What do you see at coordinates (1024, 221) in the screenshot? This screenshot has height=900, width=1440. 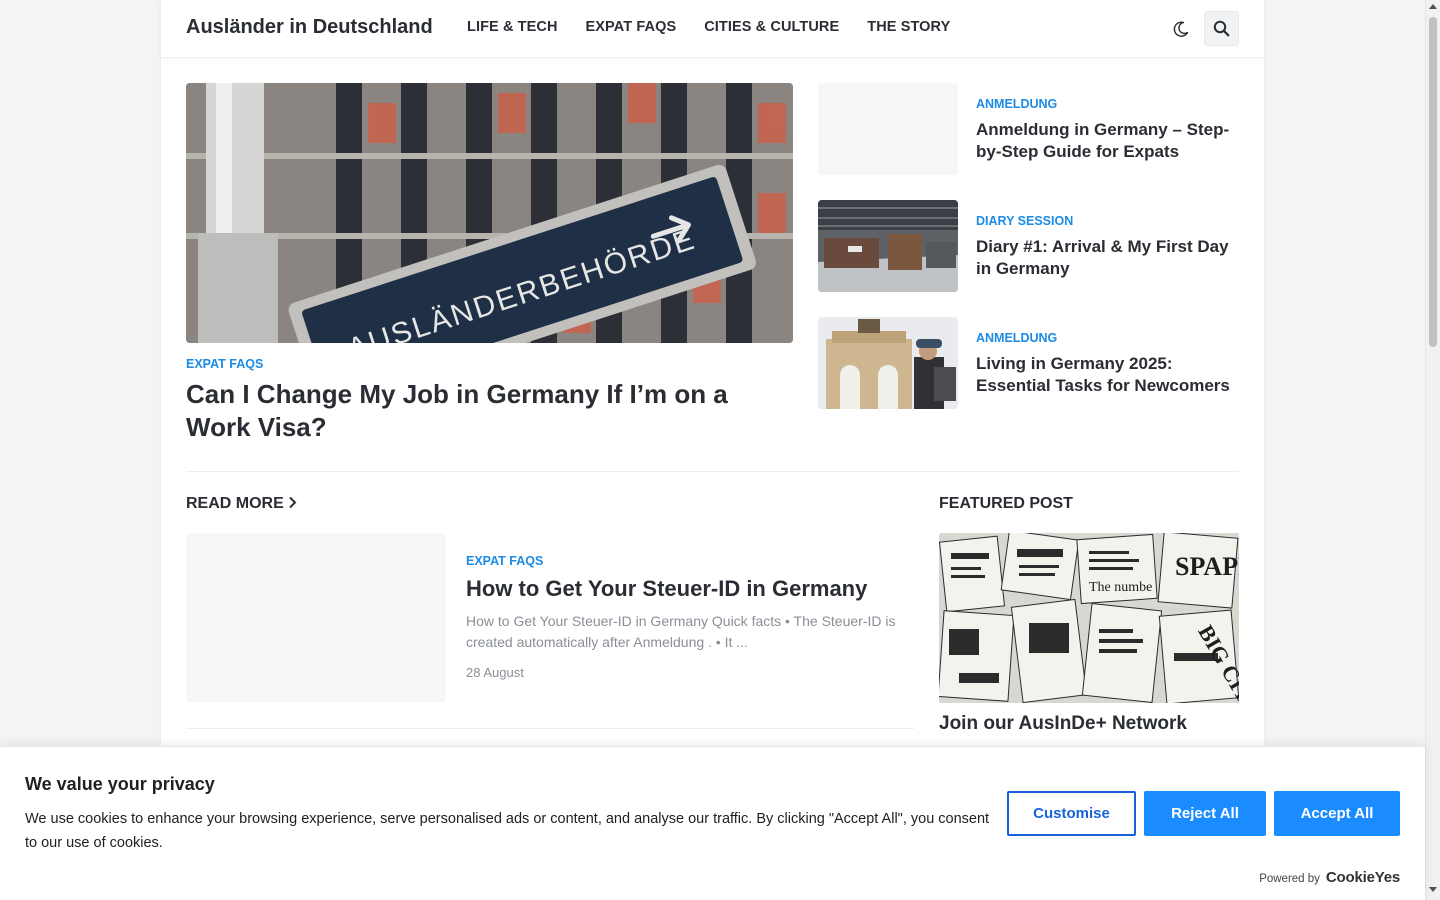 I see `side-post-category: DIARY SESSION` at bounding box center [1024, 221].